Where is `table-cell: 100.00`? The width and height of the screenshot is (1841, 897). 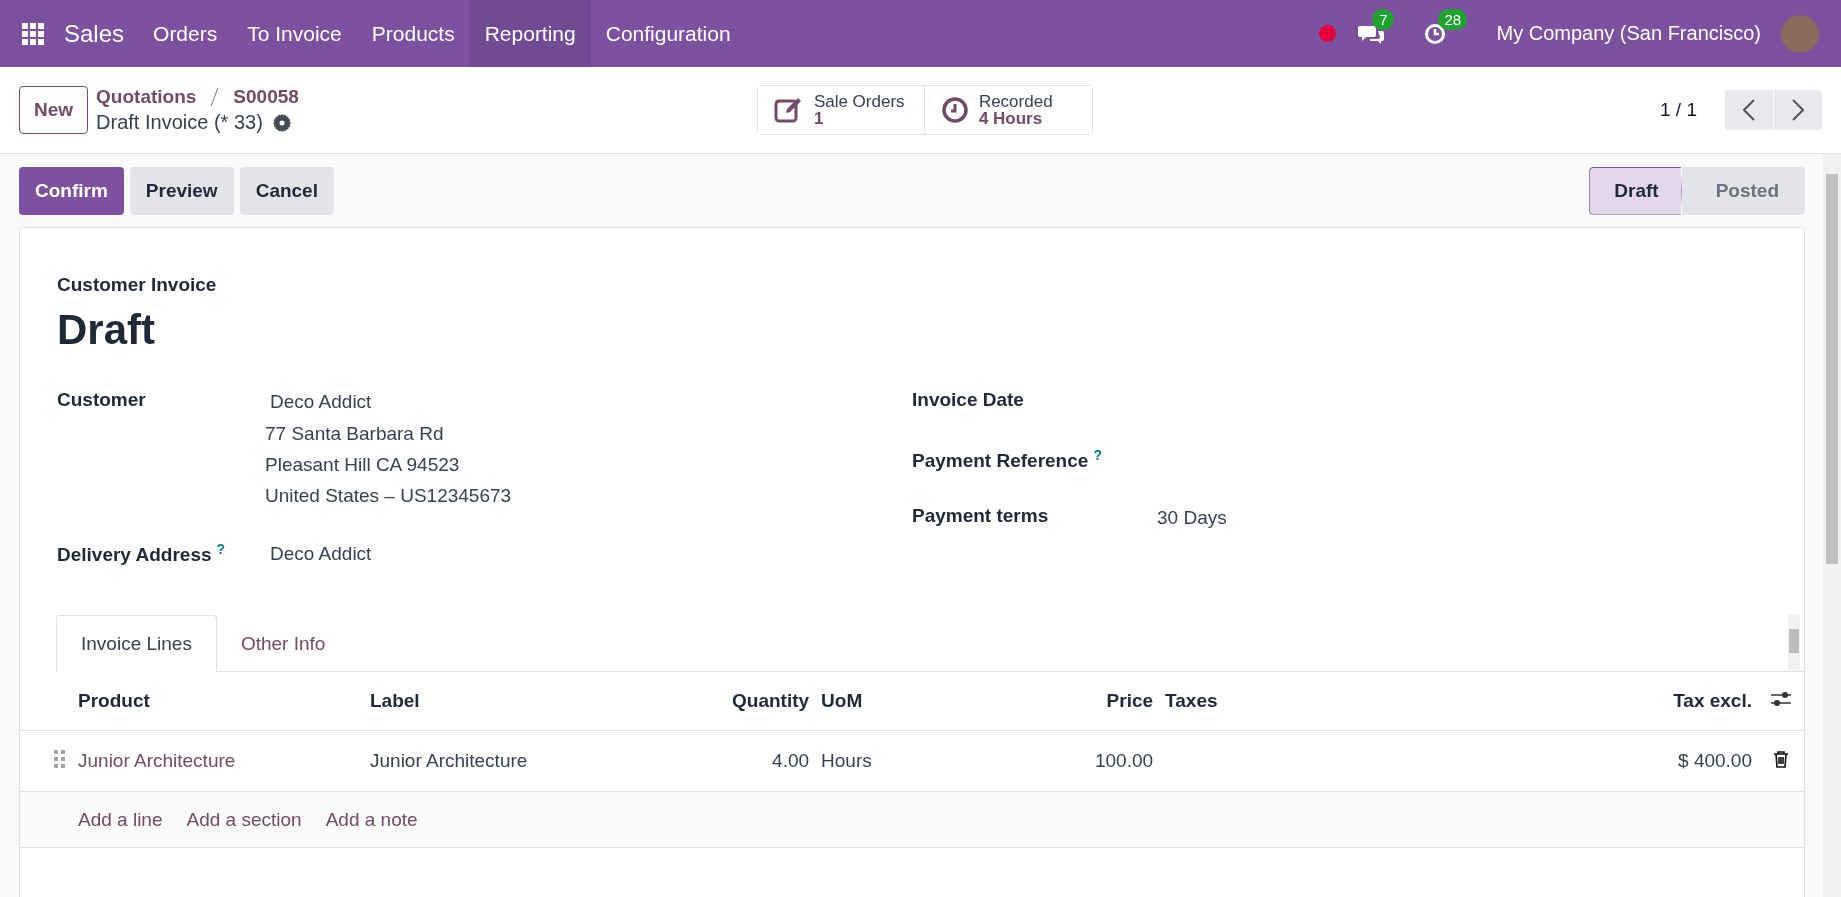 table-cell: 100.00 is located at coordinates (1124, 760).